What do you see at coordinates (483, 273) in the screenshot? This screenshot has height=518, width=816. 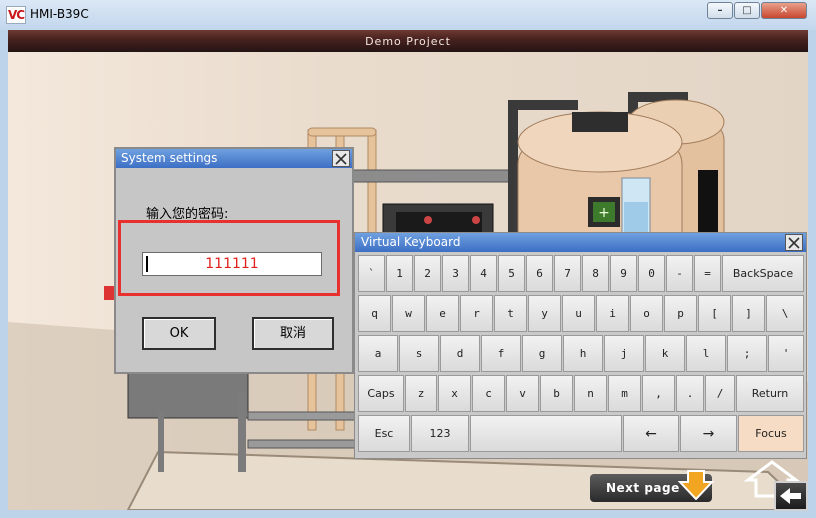 I see `key: 4` at bounding box center [483, 273].